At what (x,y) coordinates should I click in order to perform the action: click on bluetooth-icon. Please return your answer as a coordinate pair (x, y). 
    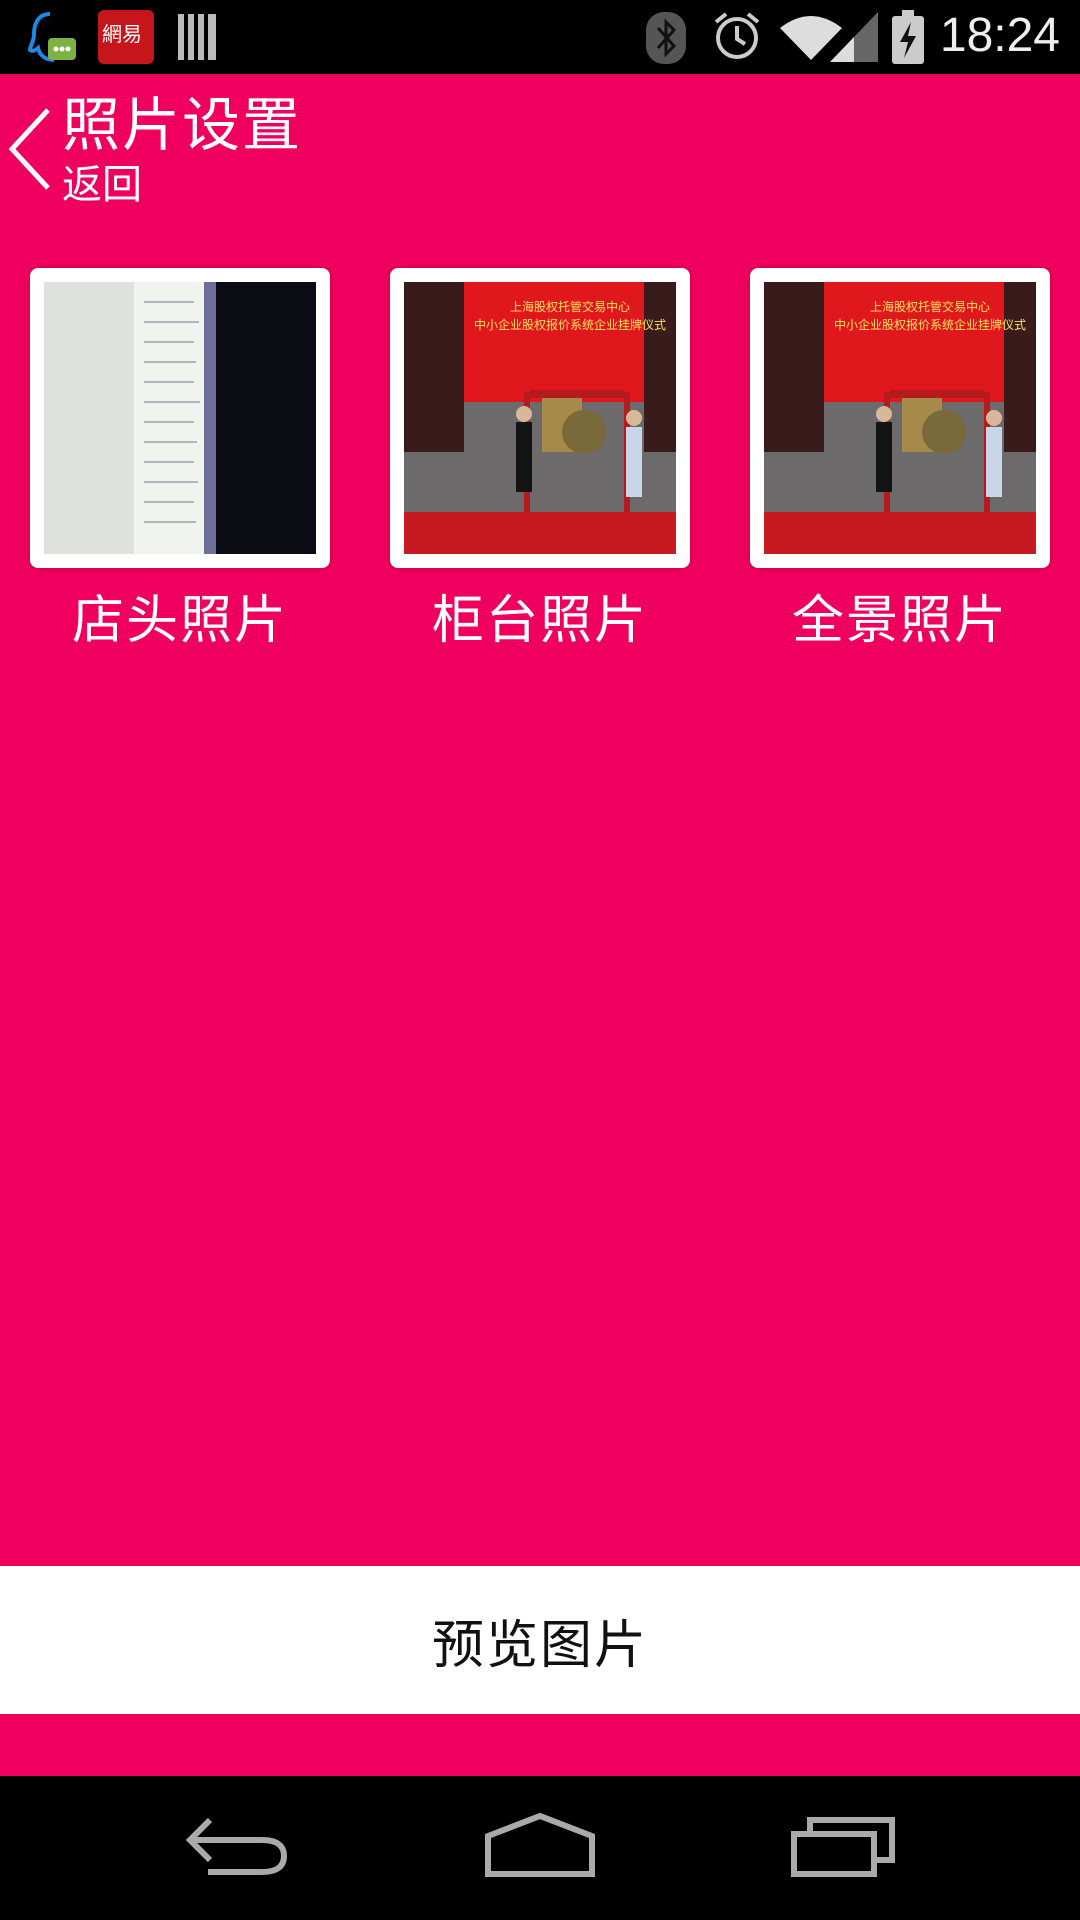
    Looking at the image, I should click on (666, 40).